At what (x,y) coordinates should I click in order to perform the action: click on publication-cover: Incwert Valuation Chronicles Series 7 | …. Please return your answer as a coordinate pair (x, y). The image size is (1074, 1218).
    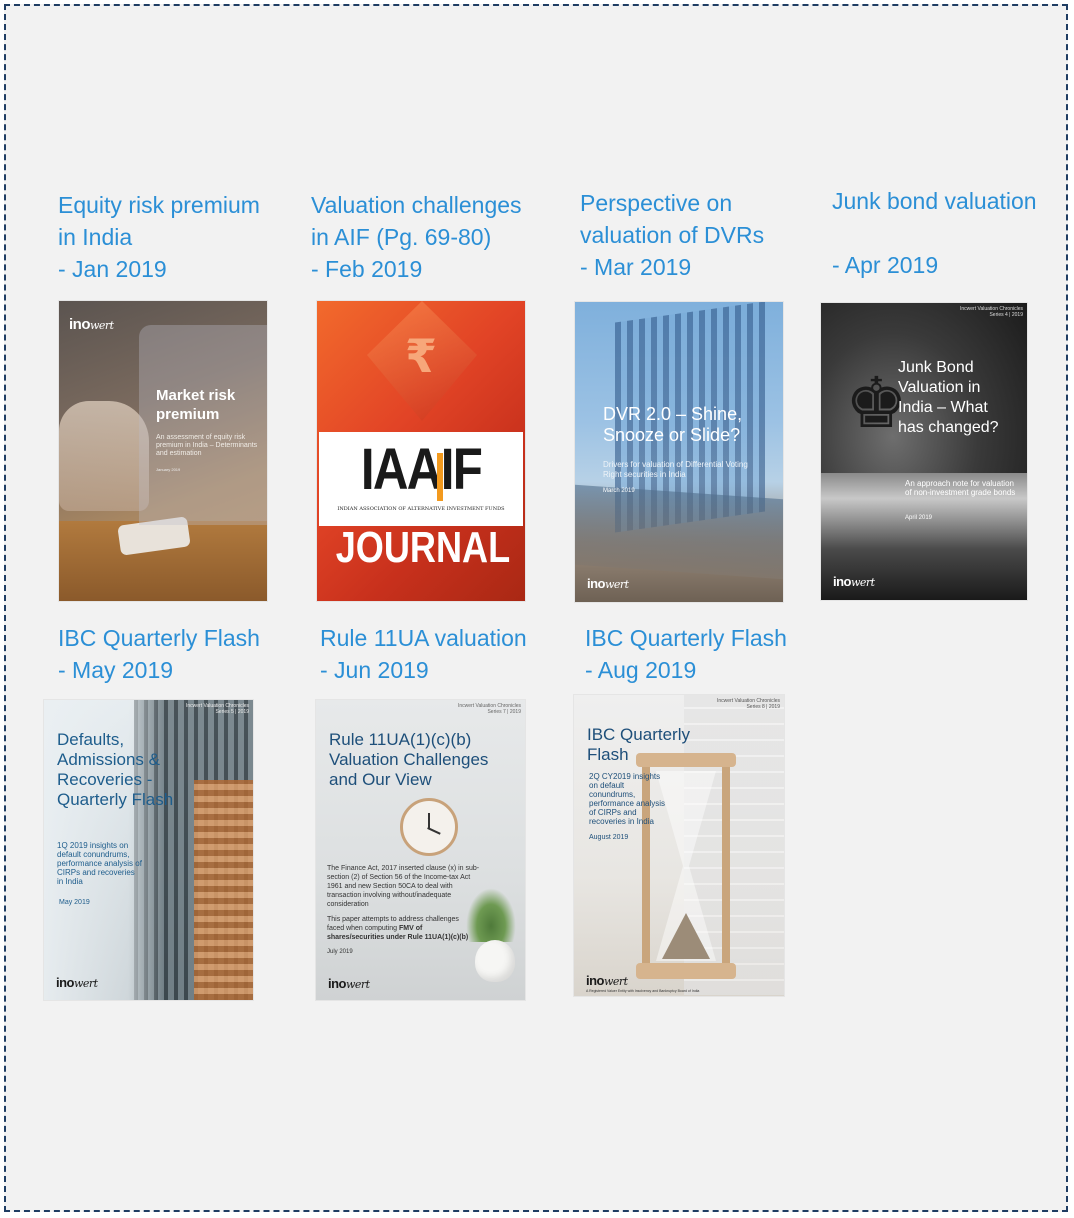
    Looking at the image, I should click on (420, 850).